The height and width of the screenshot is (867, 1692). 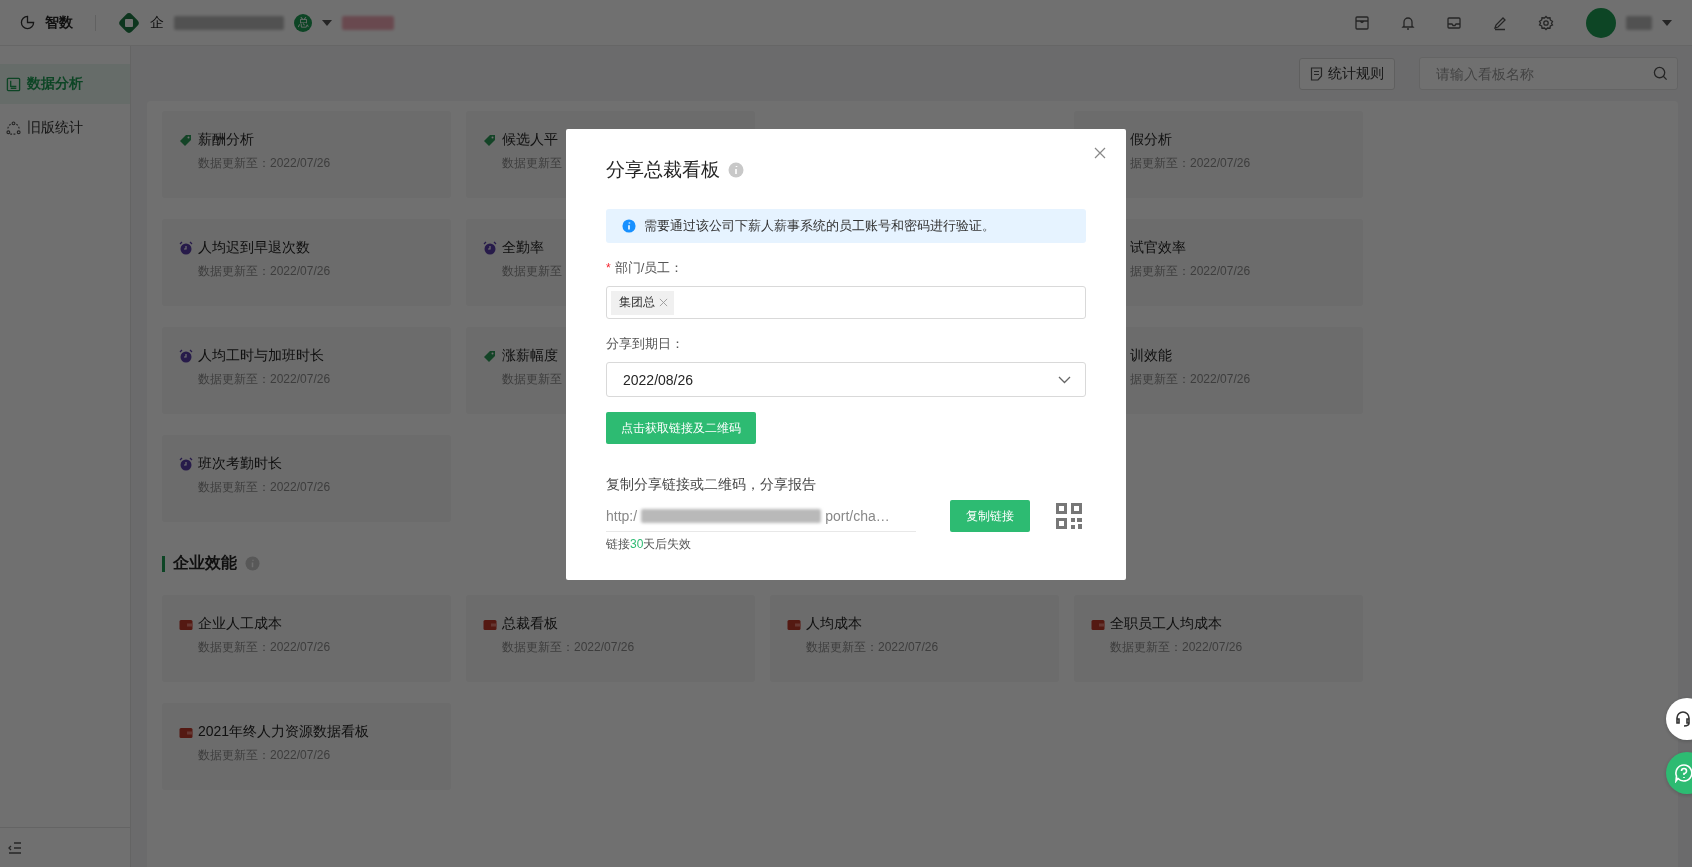 What do you see at coordinates (645, 344) in the screenshot?
I see `field-label: 分享到期日：` at bounding box center [645, 344].